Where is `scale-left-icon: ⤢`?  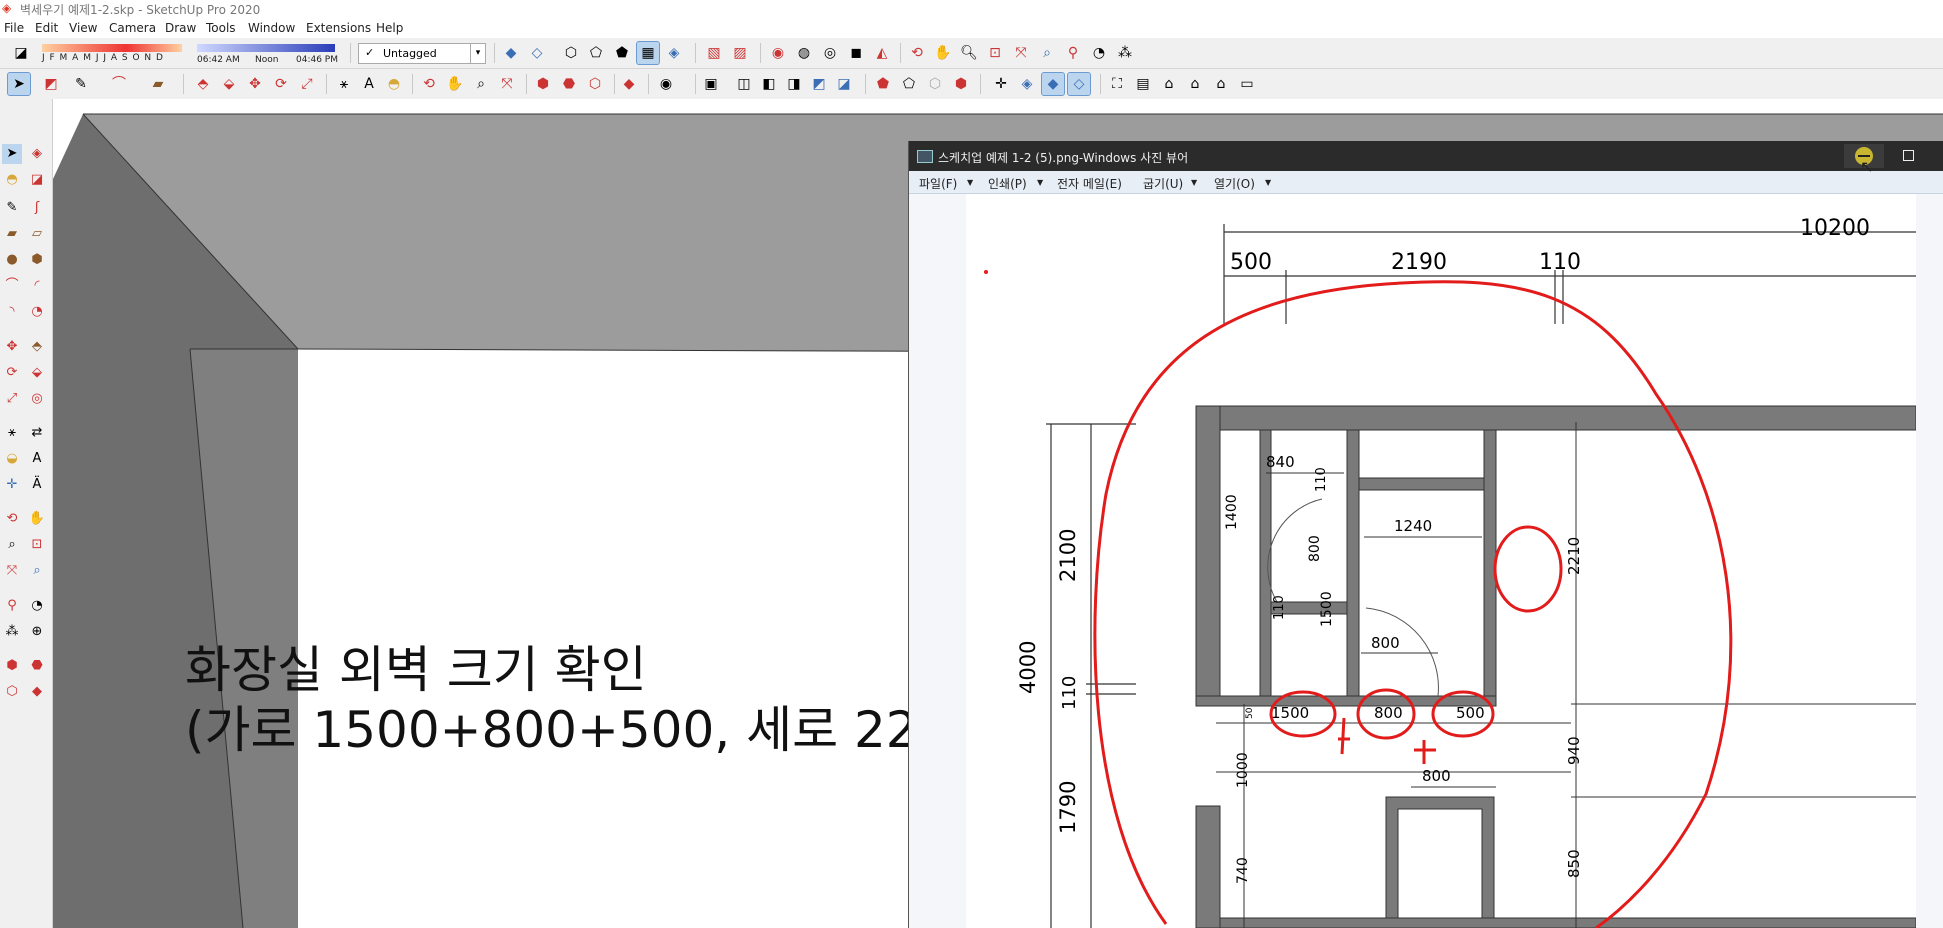 scale-left-icon: ⤢ is located at coordinates (12, 399).